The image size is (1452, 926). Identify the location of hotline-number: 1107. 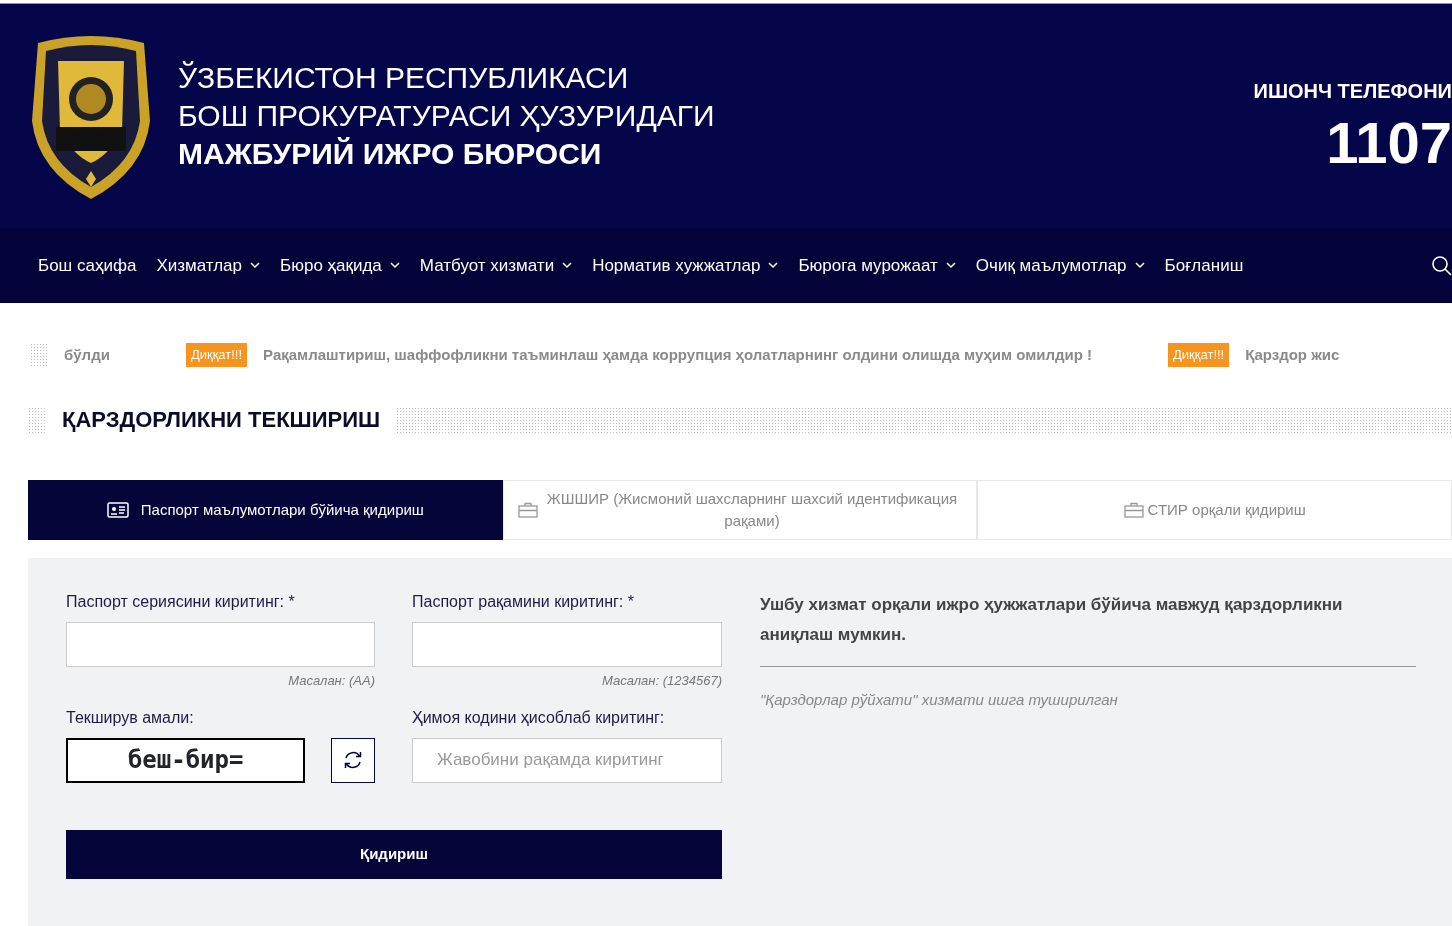
(1388, 142).